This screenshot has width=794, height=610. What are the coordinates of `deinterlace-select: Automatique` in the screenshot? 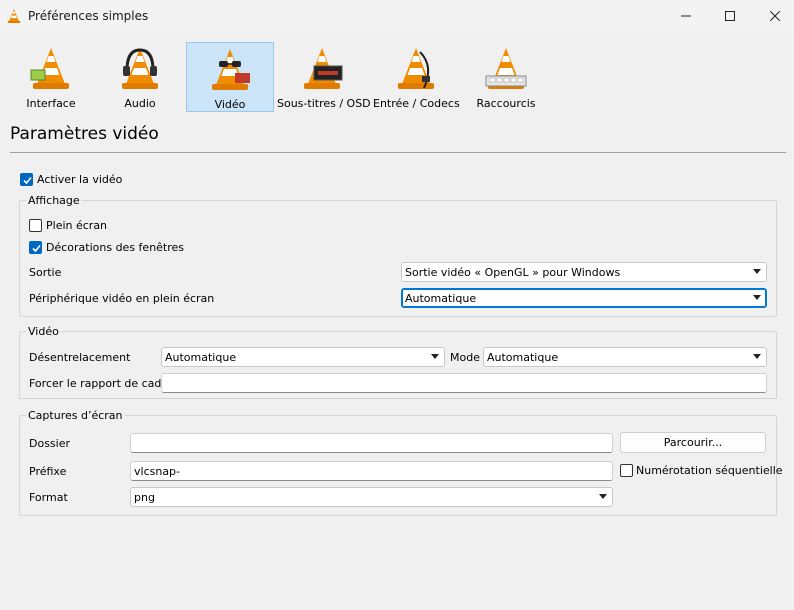 It's located at (303, 357).